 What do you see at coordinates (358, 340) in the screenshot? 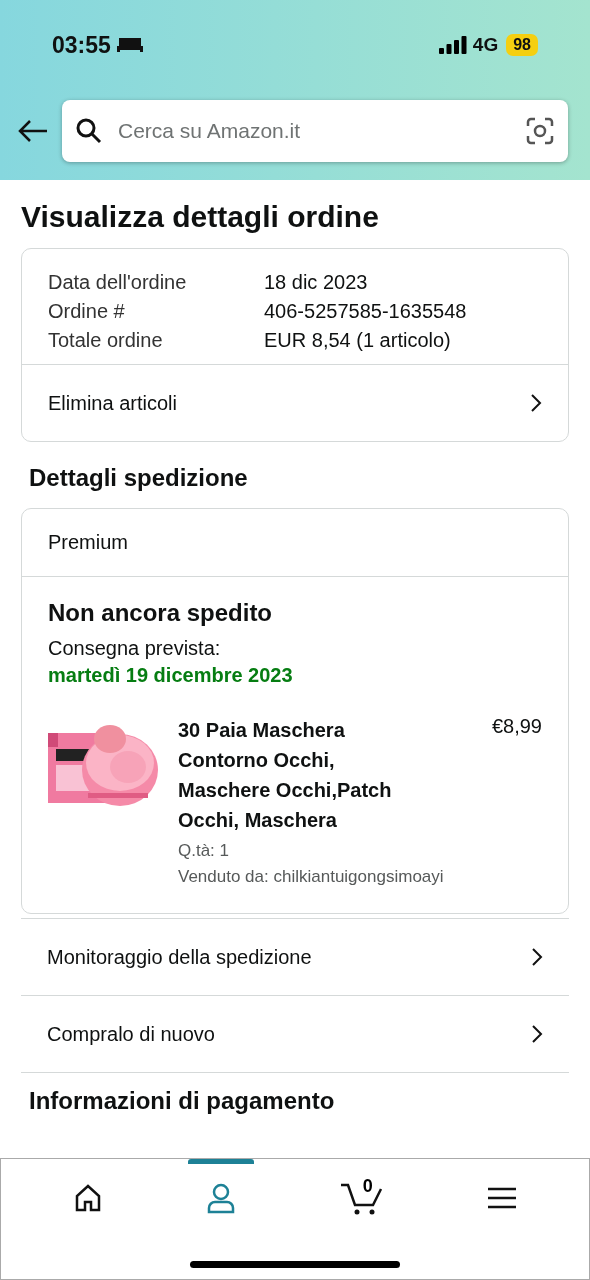
I see `summary-value: EUR 8,54 (1 articolo)` at bounding box center [358, 340].